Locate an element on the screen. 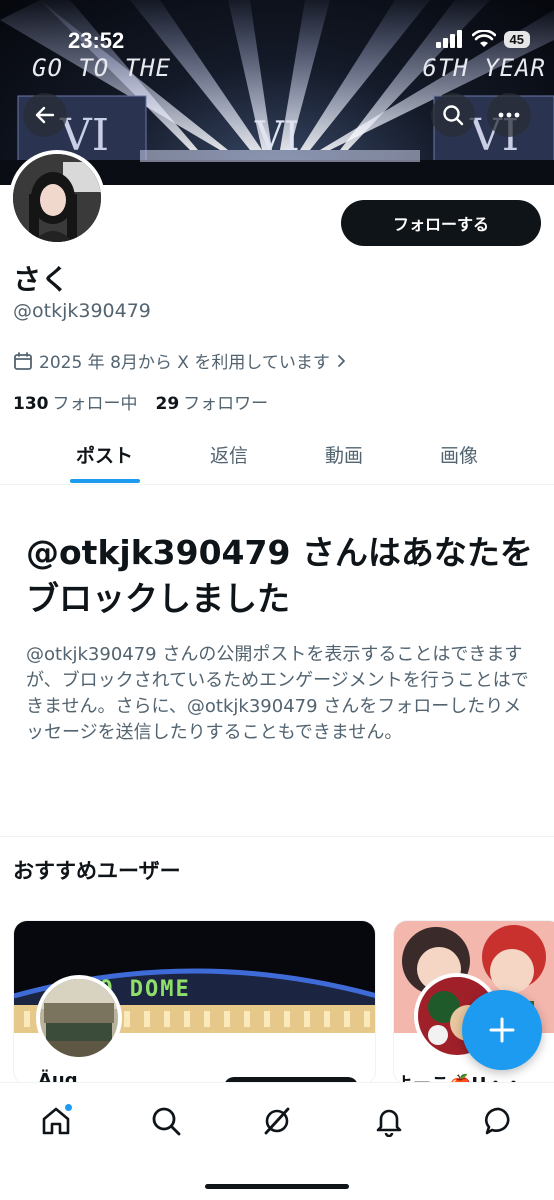  joined-date: 2025 年 8月から X を利用しています is located at coordinates (180, 360).